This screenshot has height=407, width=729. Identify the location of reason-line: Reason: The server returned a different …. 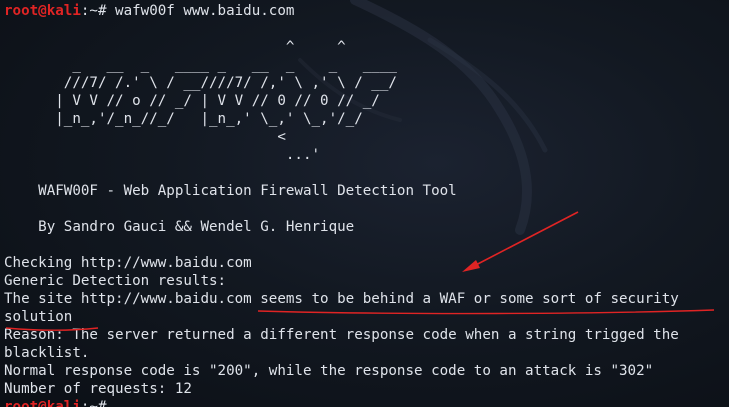
(341, 335).